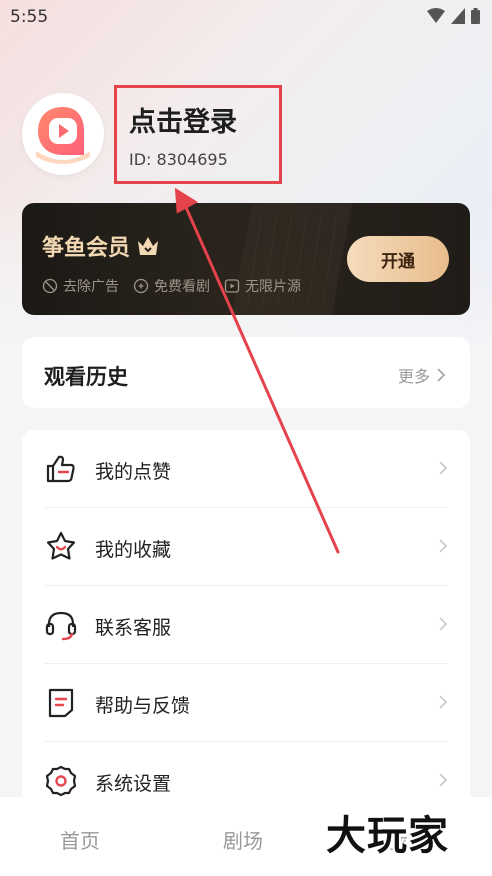  What do you see at coordinates (183, 119) in the screenshot?
I see `login-button: 点击登录` at bounding box center [183, 119].